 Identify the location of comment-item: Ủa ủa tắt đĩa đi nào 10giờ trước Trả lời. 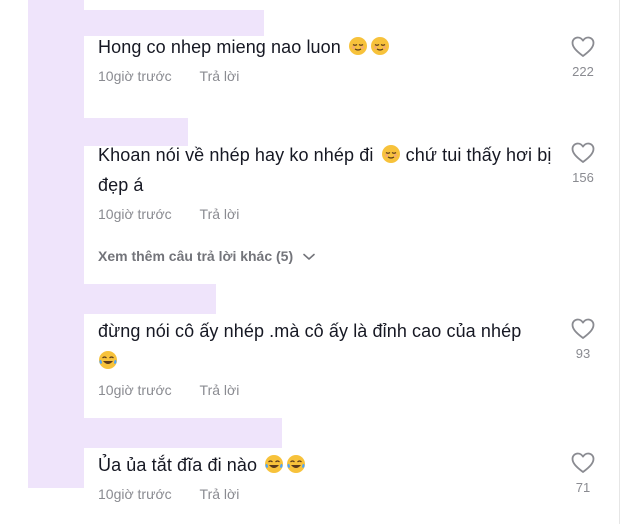
(333, 476).